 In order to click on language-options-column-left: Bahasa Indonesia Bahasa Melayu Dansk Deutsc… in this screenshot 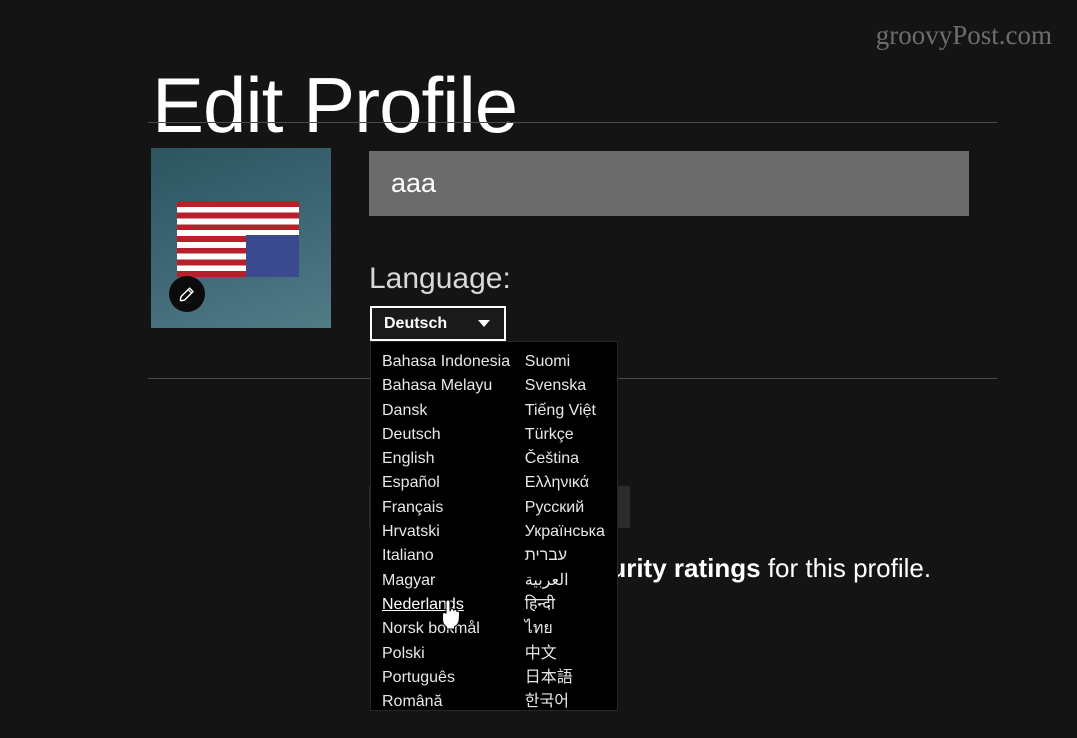, I will do `click(446, 530)`.